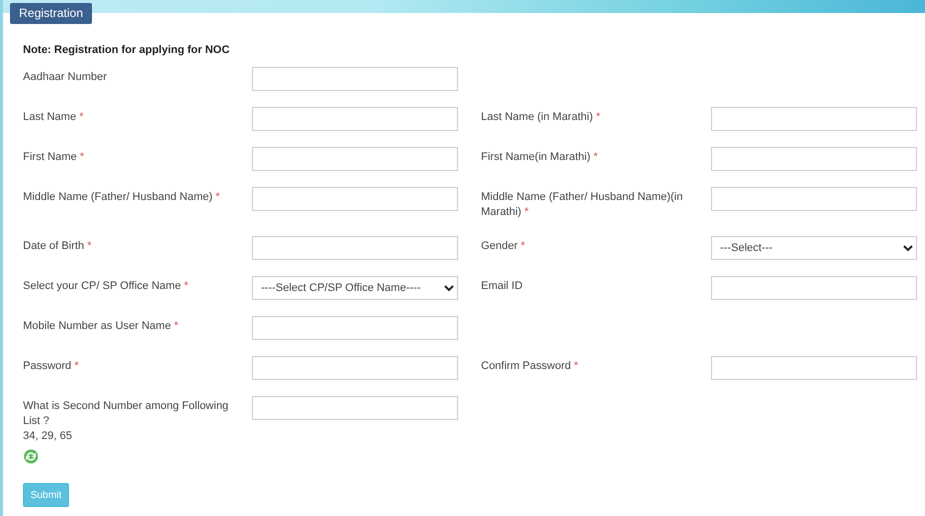 This screenshot has width=925, height=516. What do you see at coordinates (127, 50) in the screenshot?
I see `note-text: Note: Registration for applying for NOC` at bounding box center [127, 50].